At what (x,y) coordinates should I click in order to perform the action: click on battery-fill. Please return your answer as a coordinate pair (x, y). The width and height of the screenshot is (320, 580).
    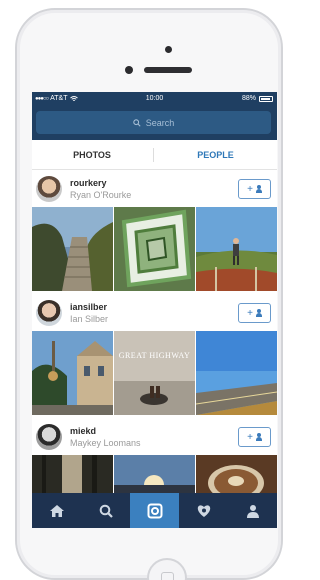
    Looking at the image, I should click on (265, 98).